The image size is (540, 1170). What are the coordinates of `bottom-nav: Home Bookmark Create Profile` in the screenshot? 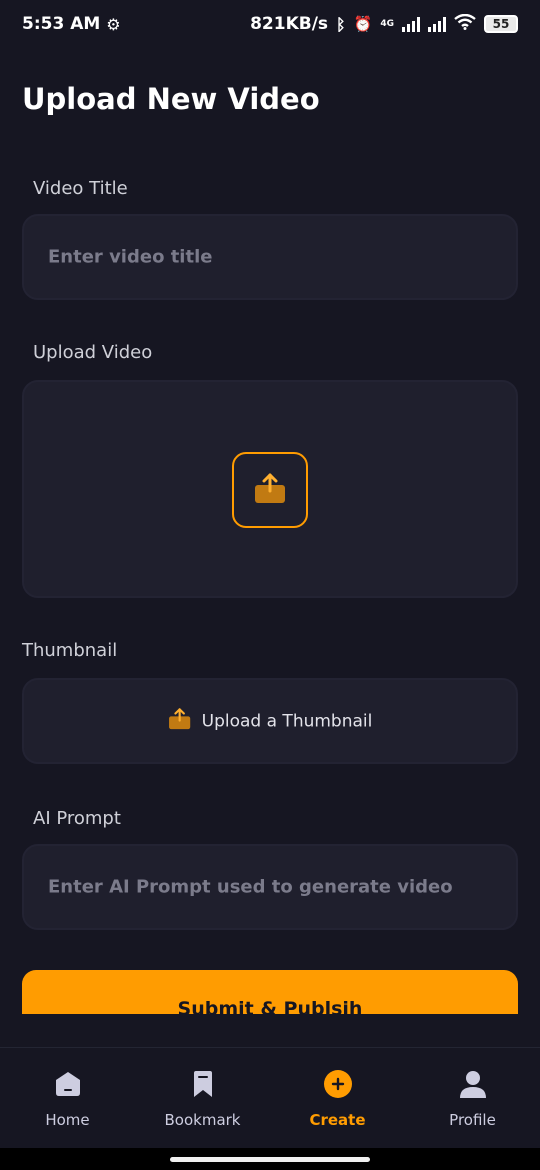 It's located at (270, 1098).